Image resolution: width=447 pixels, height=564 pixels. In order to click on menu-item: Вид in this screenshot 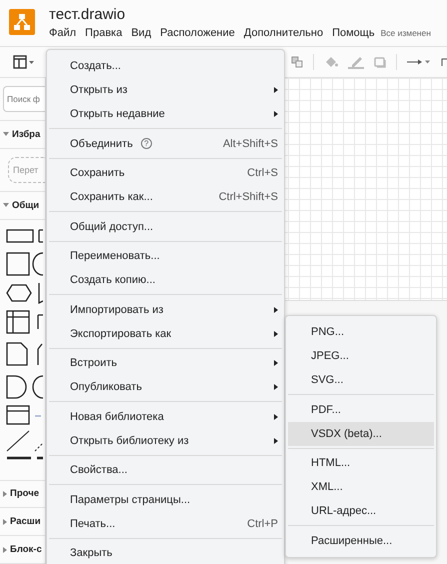, I will do `click(142, 33)`.